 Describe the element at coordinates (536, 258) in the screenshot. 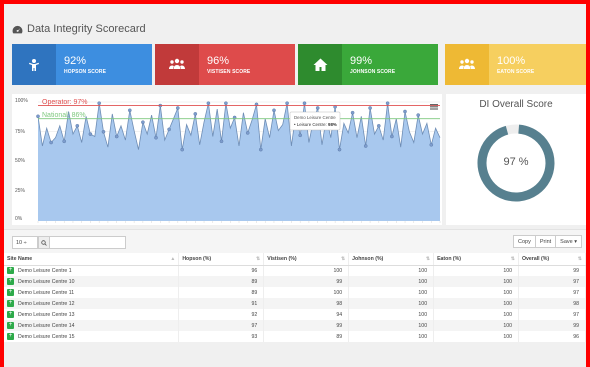

I see `column-header-label: Overall (%)` at that location.